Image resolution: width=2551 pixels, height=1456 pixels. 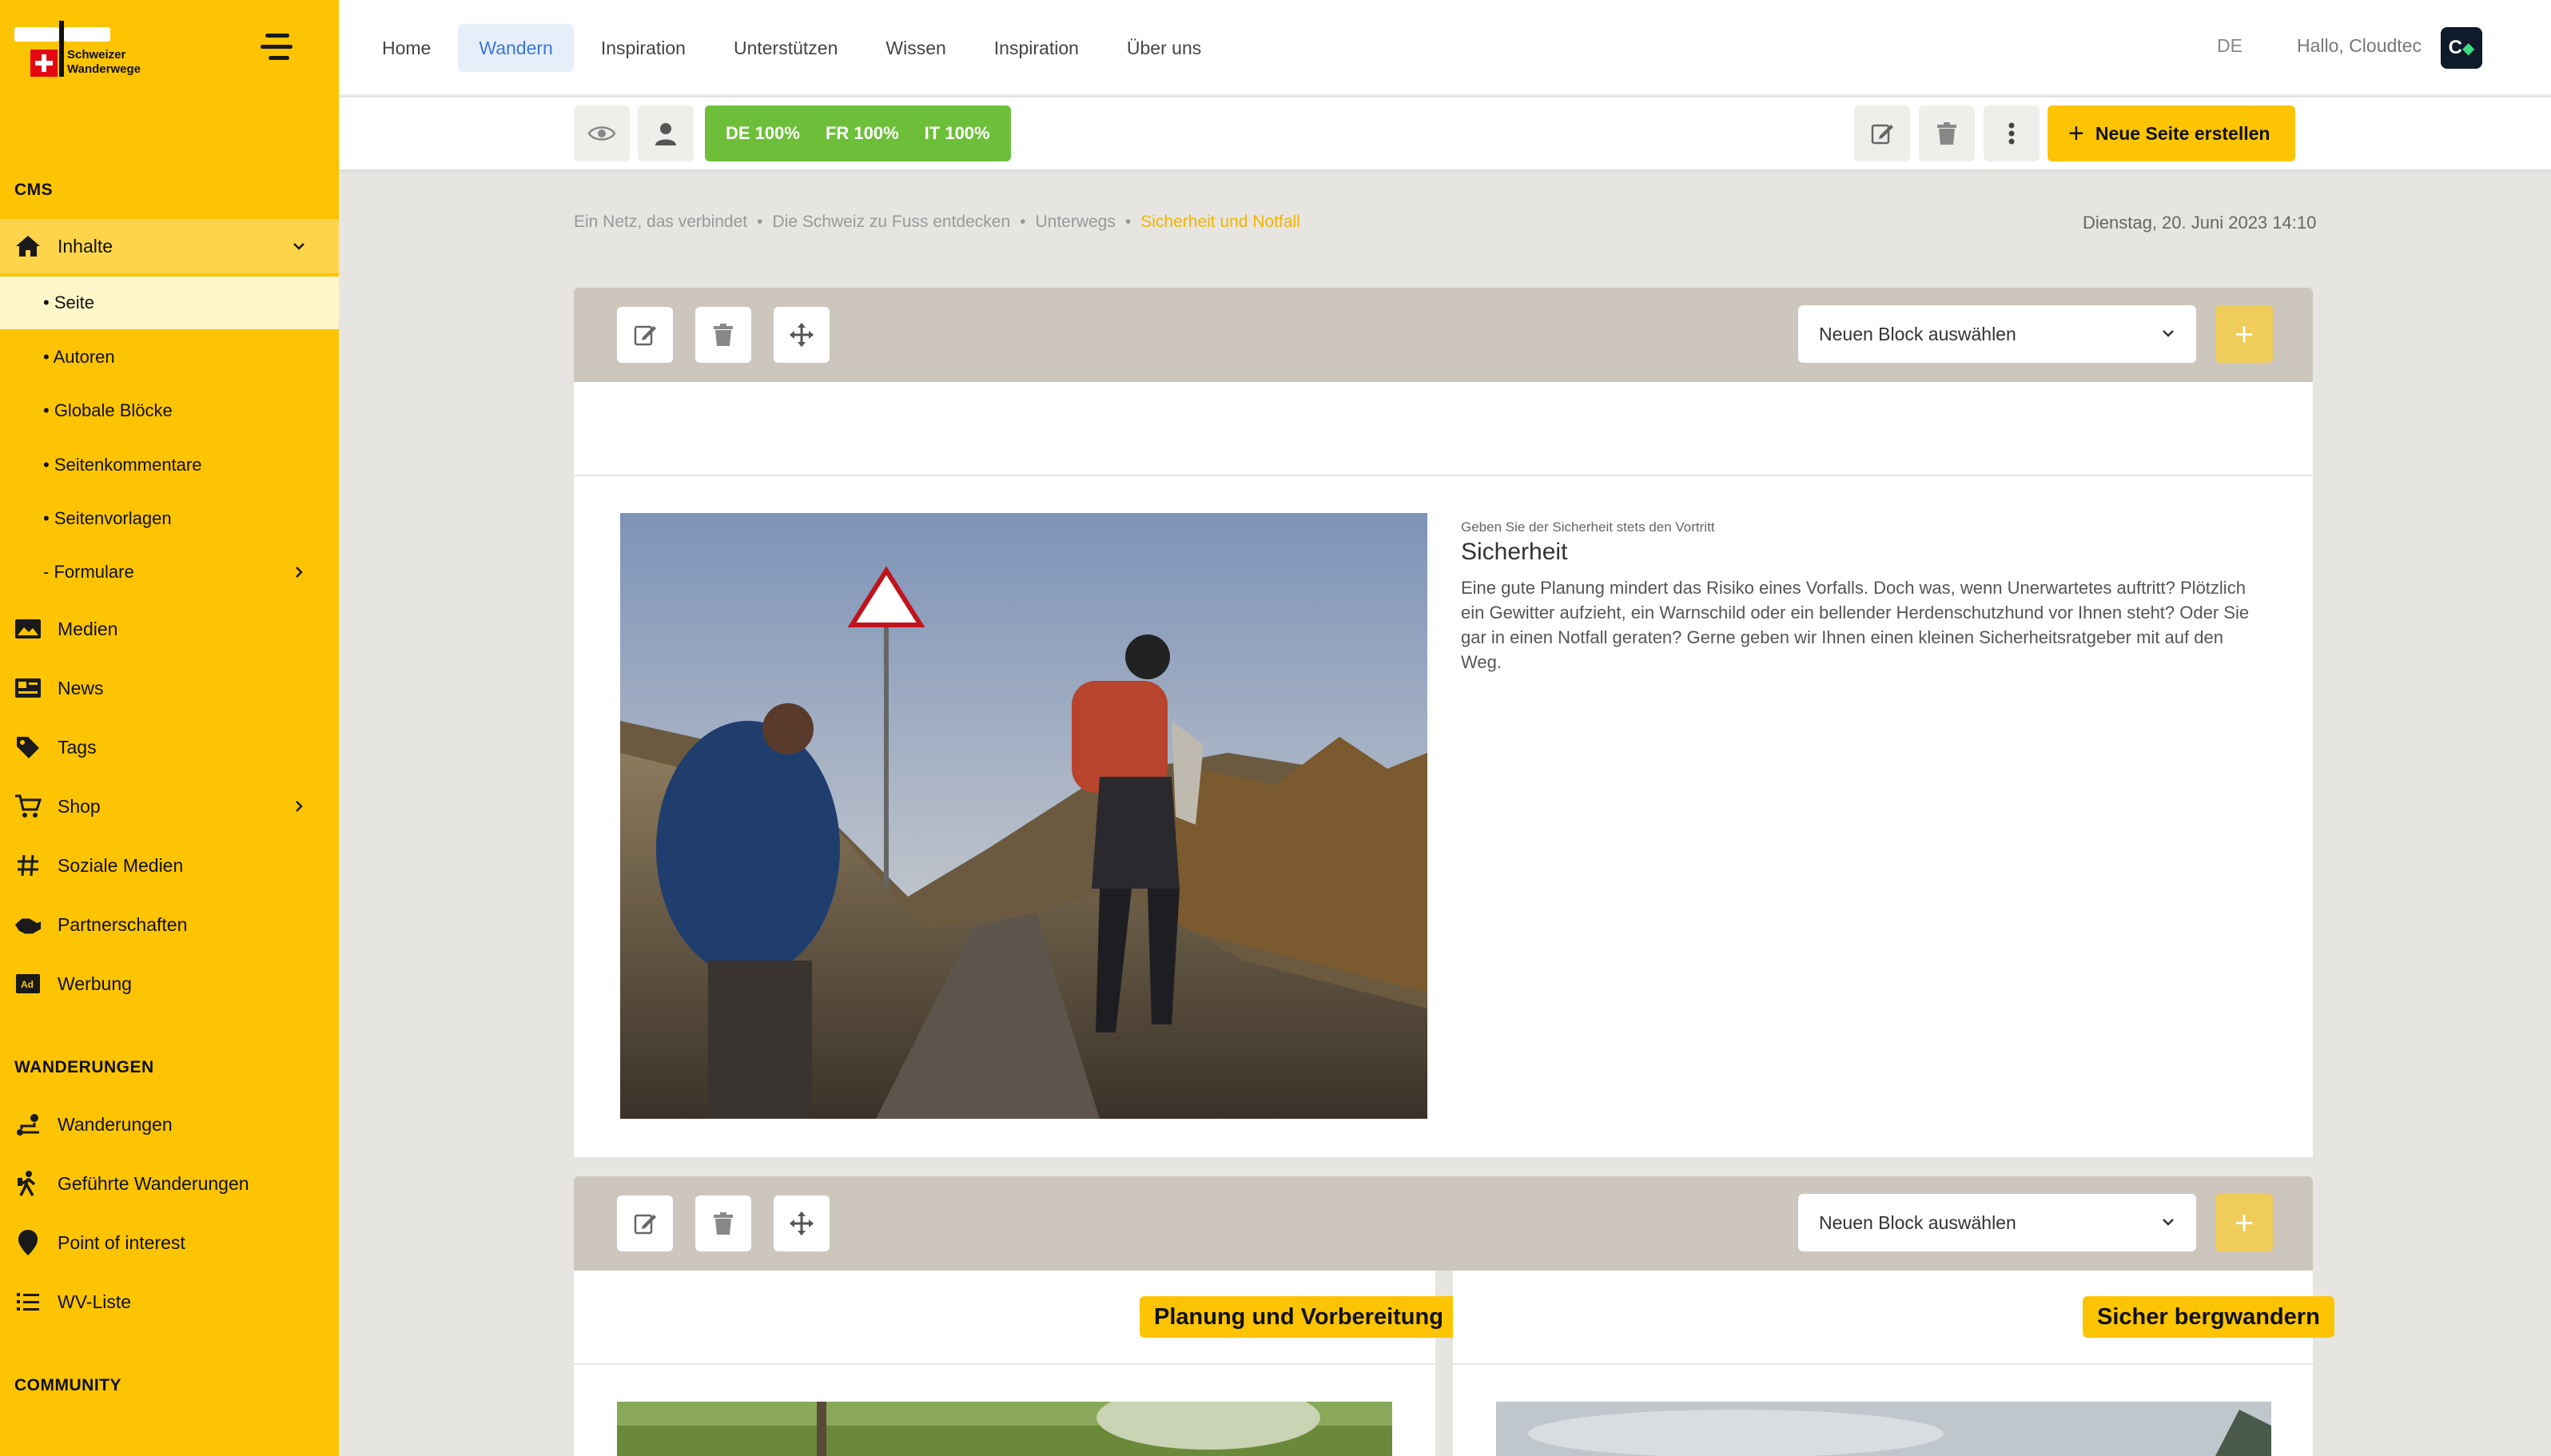 I want to click on user-icon, so click(x=665, y=134).